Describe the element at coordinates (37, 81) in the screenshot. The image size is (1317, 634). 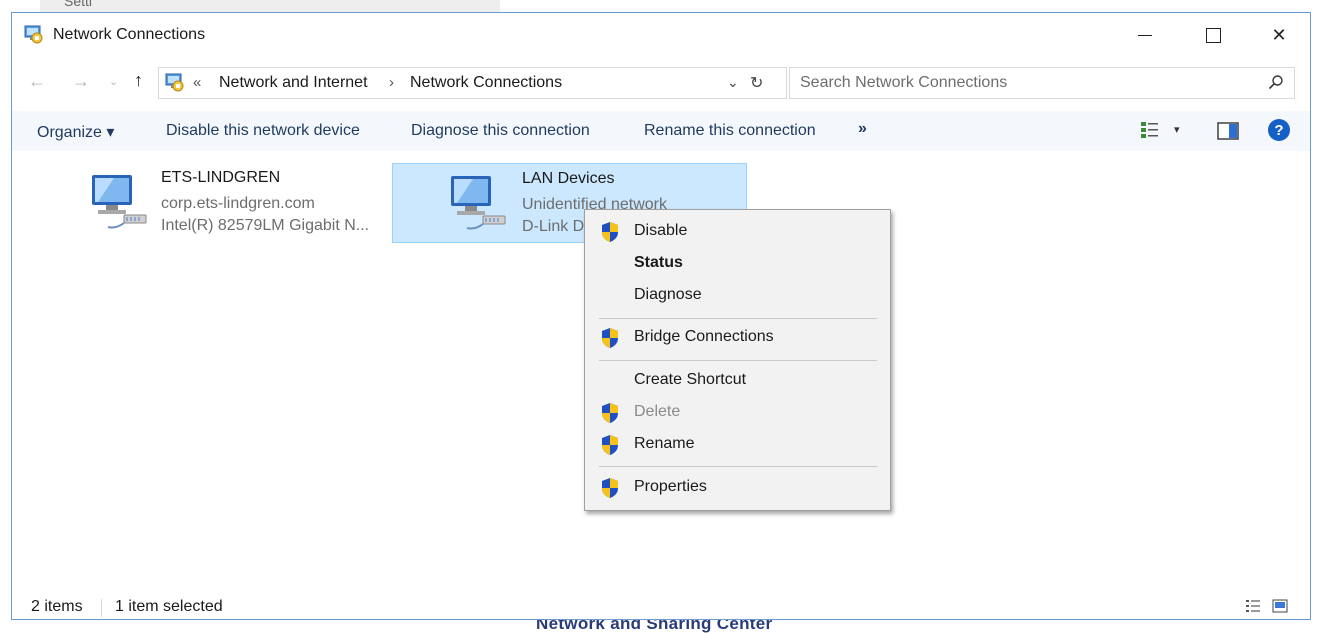
I see `back-button: ←` at that location.